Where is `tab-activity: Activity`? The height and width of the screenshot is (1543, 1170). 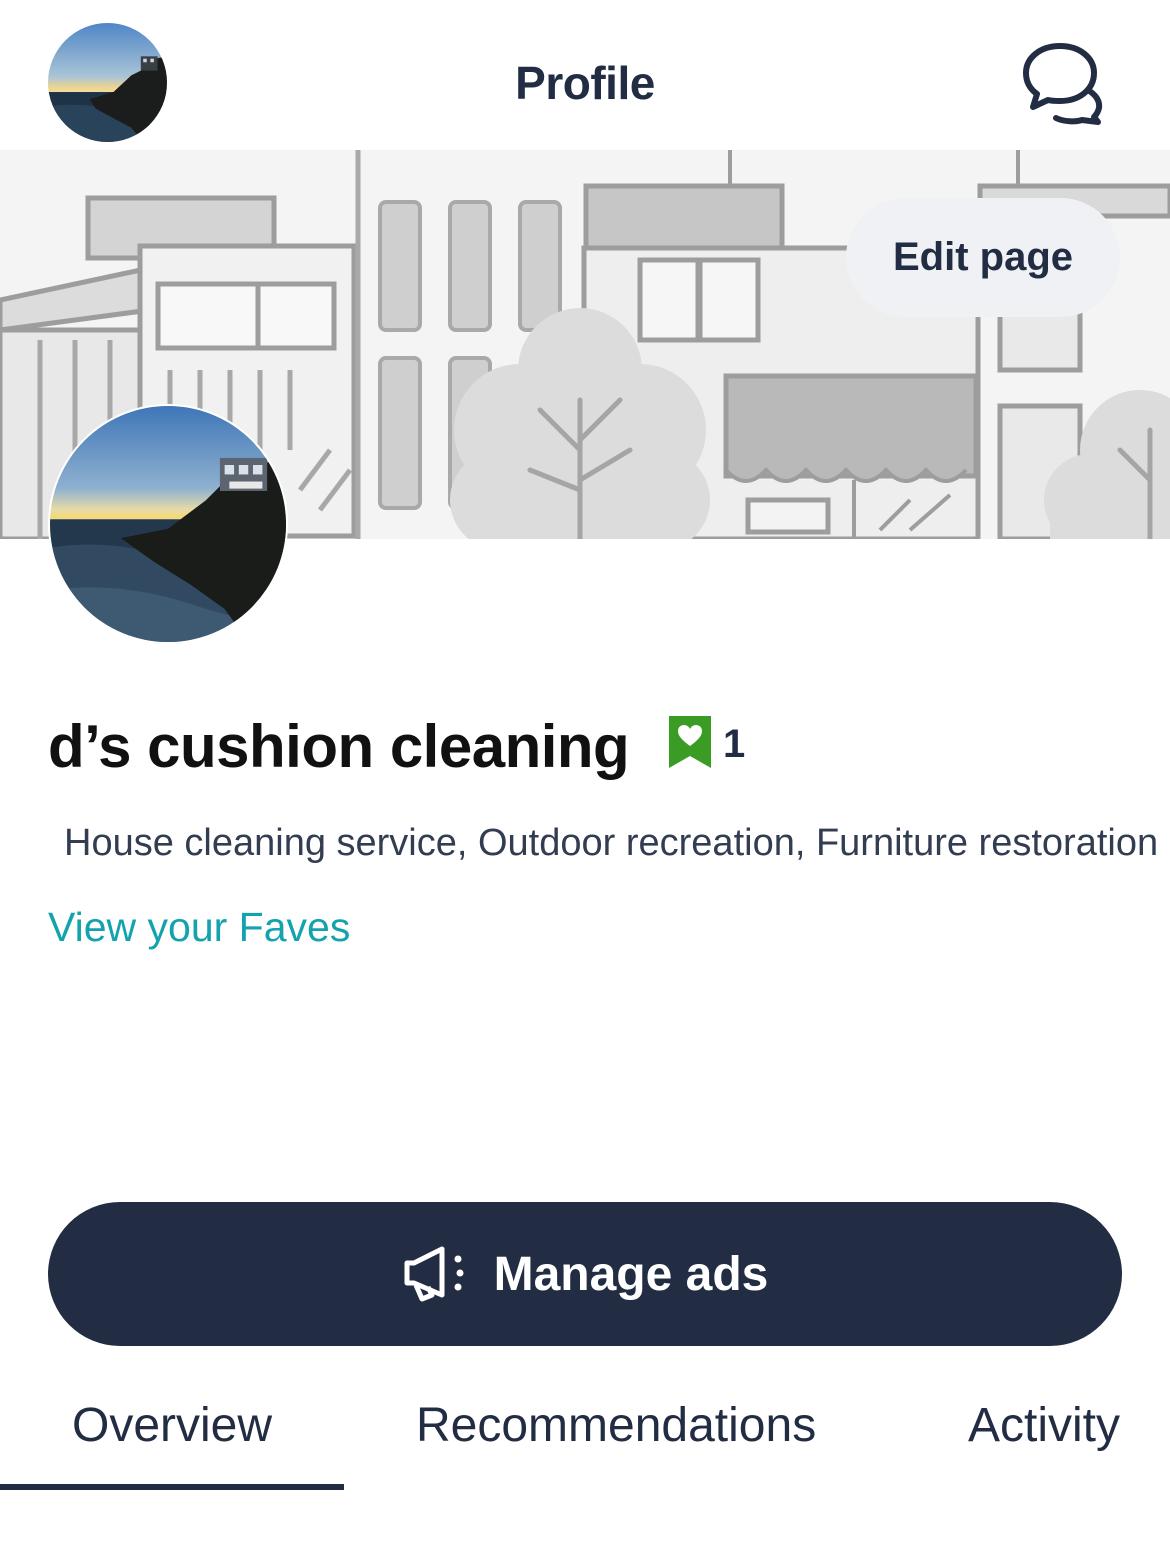 tab-activity: Activity is located at coordinates (1044, 1425).